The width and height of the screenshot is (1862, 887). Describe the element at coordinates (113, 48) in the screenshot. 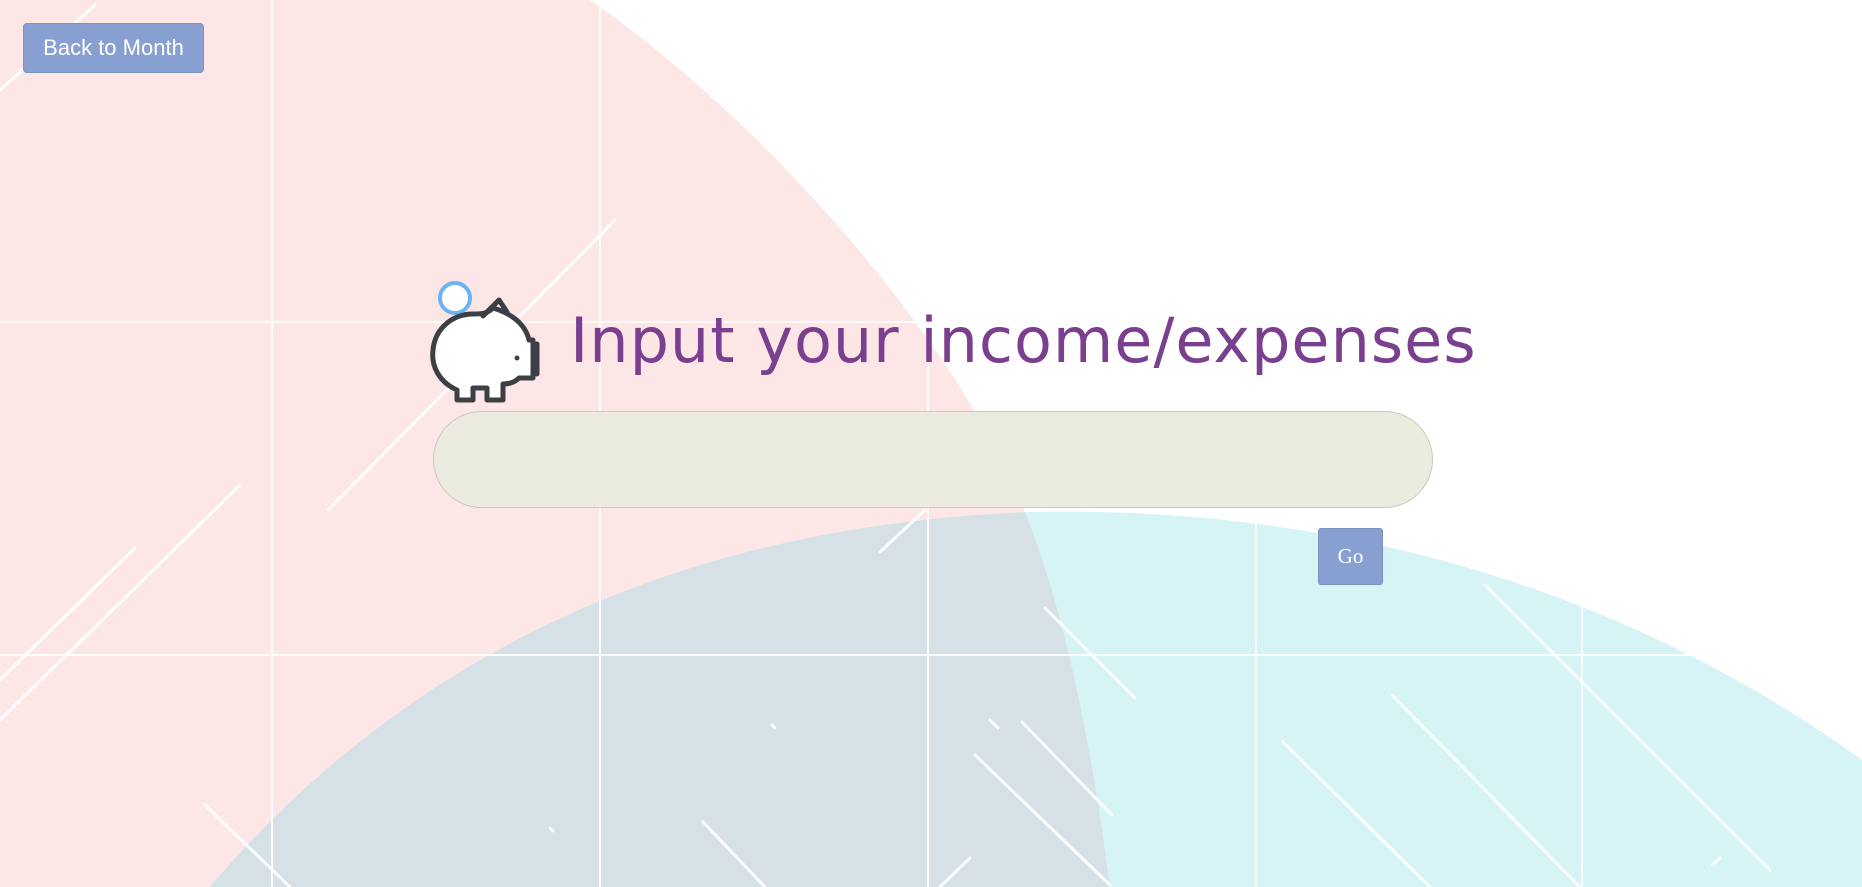

I see `back-to-month-button: Back to Month` at that location.